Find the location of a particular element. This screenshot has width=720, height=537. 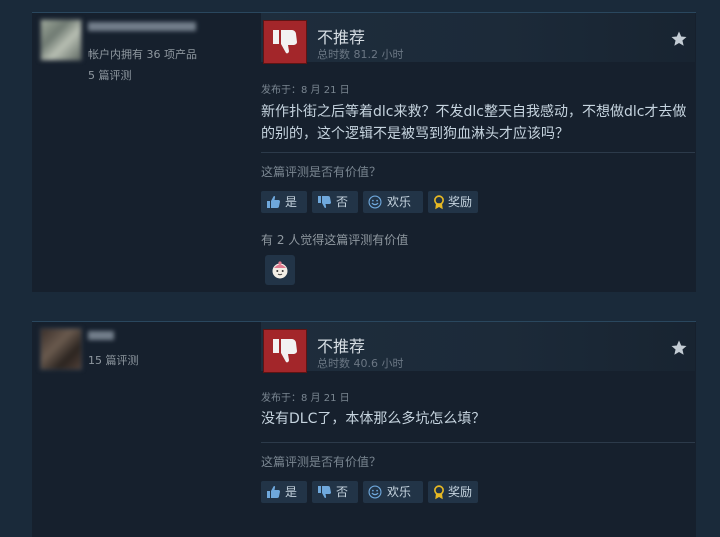

review-header: 不推荐 总时数 81.2 小时 is located at coordinates (478, 38).